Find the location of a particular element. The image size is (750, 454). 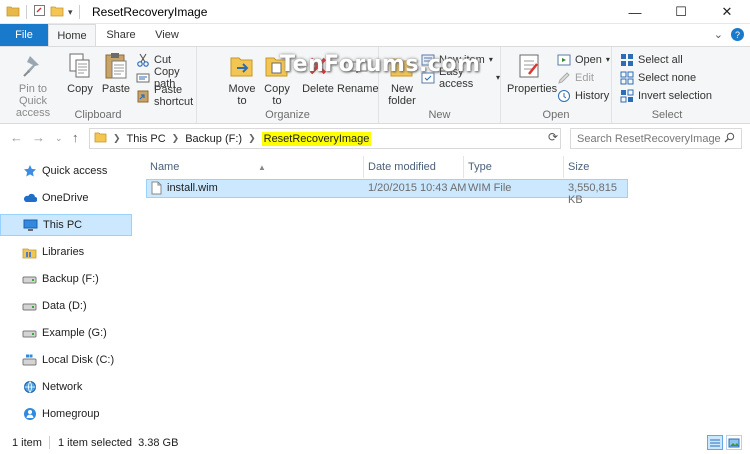

sidebar-item-data-d: Data (D:) is located at coordinates (66, 306).